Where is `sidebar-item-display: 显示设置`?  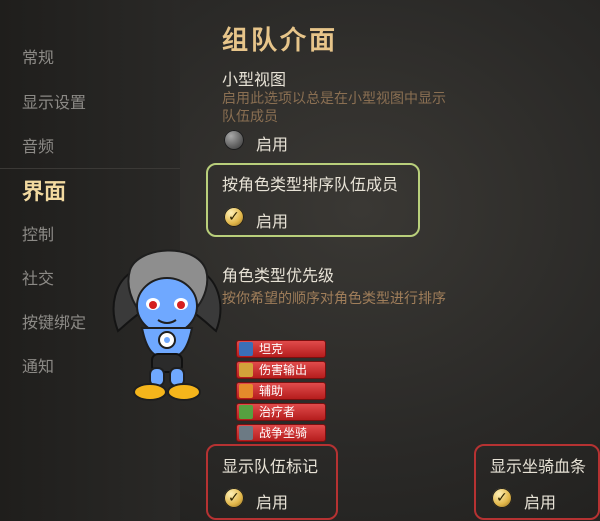
sidebar-item-display: 显示设置 is located at coordinates (54, 101).